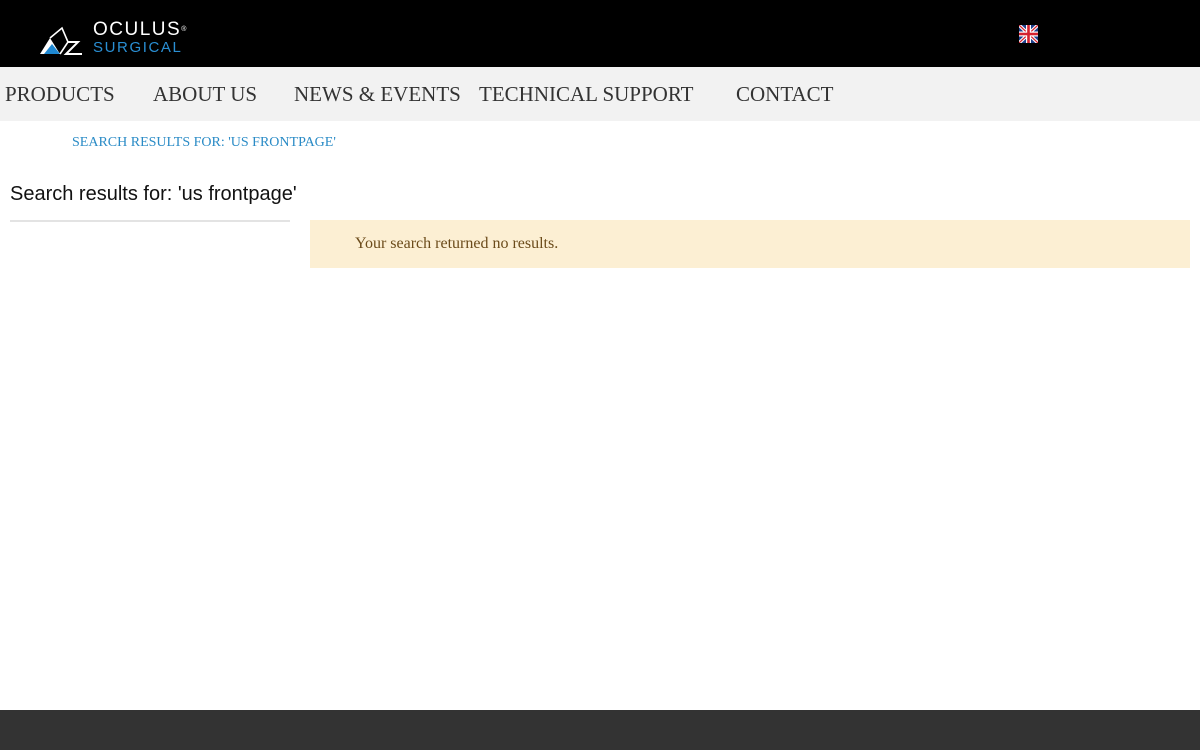 This screenshot has width=1200, height=750. Describe the element at coordinates (184, 29) in the screenshot. I see `registered-mark: ®` at that location.